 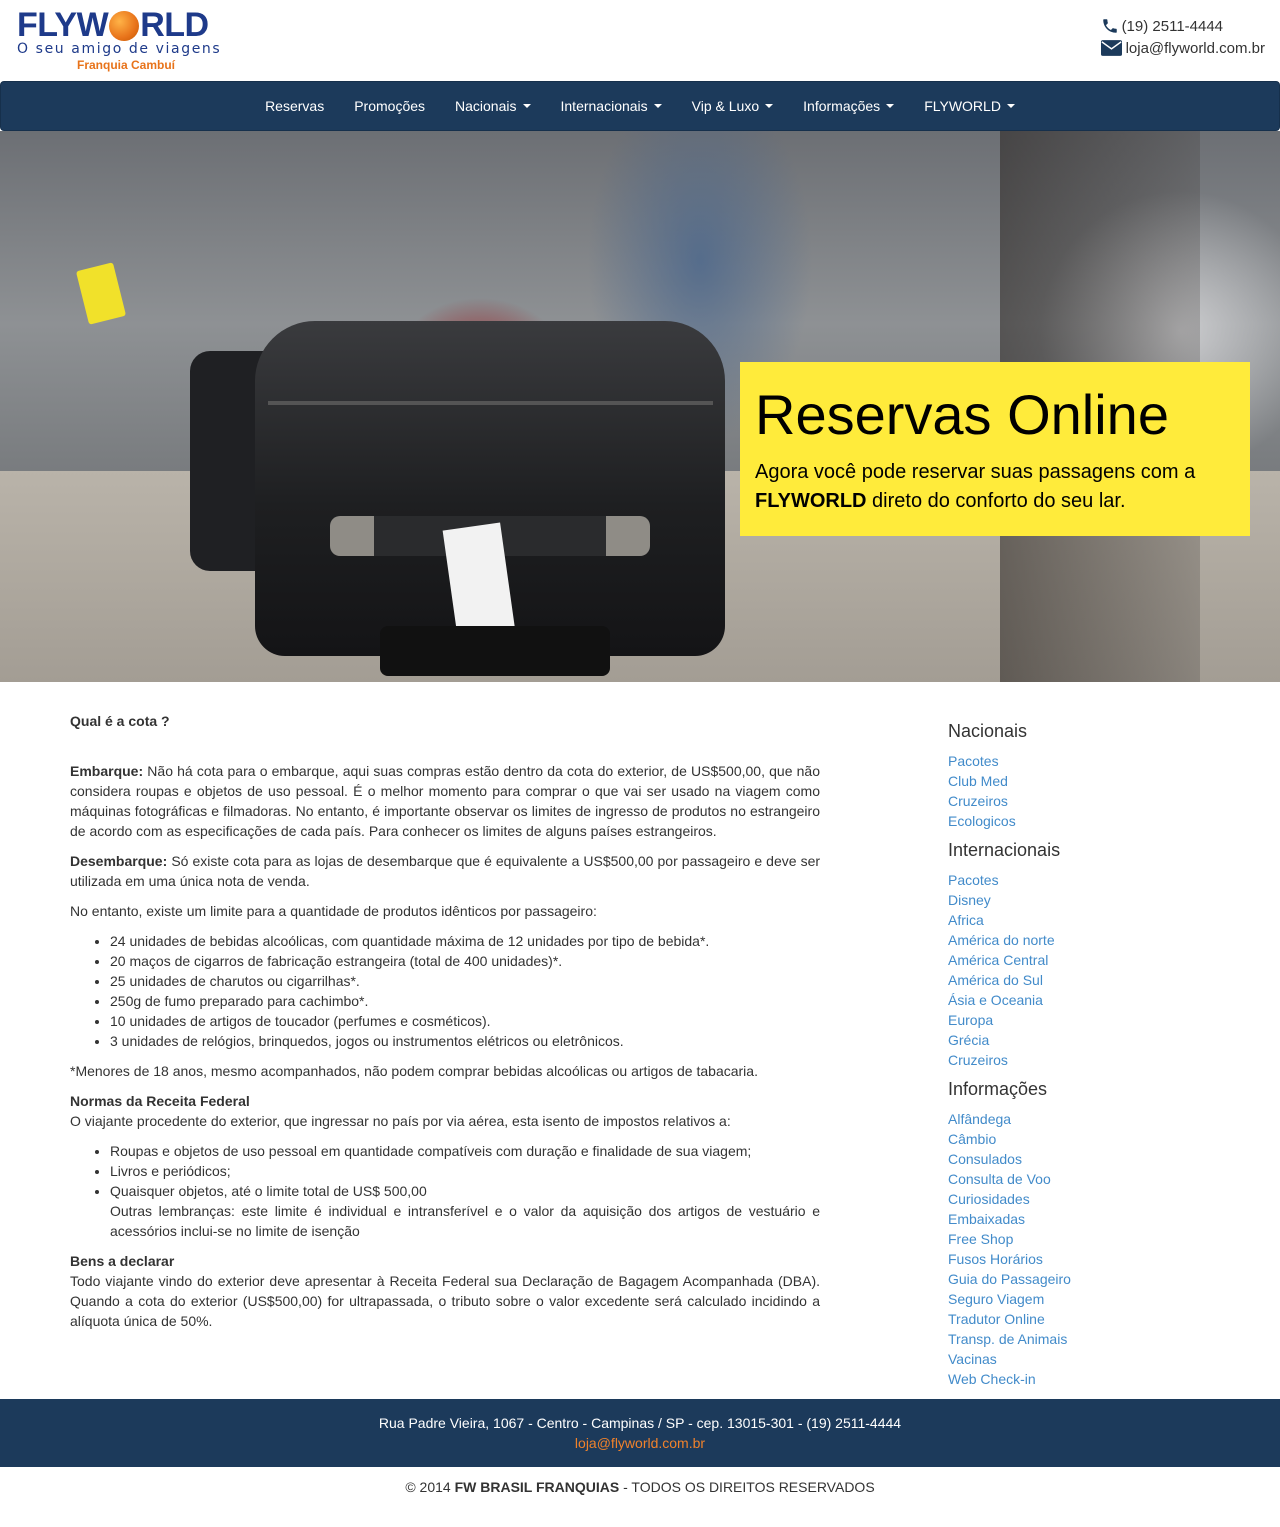 What do you see at coordinates (1195, 48) in the screenshot?
I see `header-email-text: loja@flyworld.com.br` at bounding box center [1195, 48].